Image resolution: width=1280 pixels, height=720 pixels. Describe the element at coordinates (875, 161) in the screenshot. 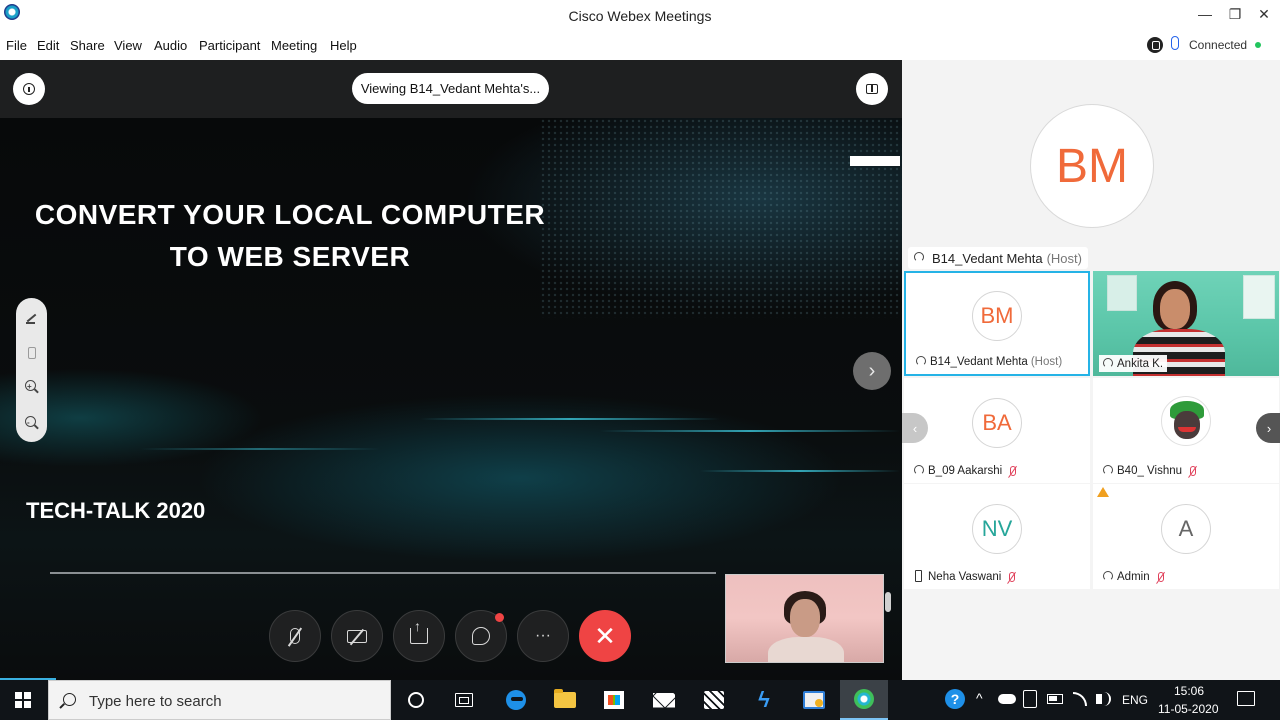

I see `slide-white-bar` at that location.